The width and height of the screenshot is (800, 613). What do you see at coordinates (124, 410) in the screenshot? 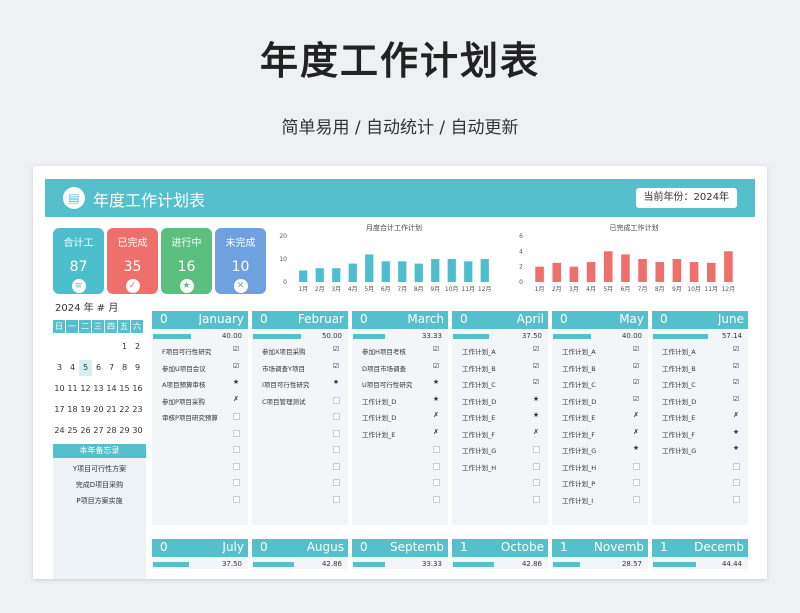
I see `calendar-day: 22` at bounding box center [124, 410].